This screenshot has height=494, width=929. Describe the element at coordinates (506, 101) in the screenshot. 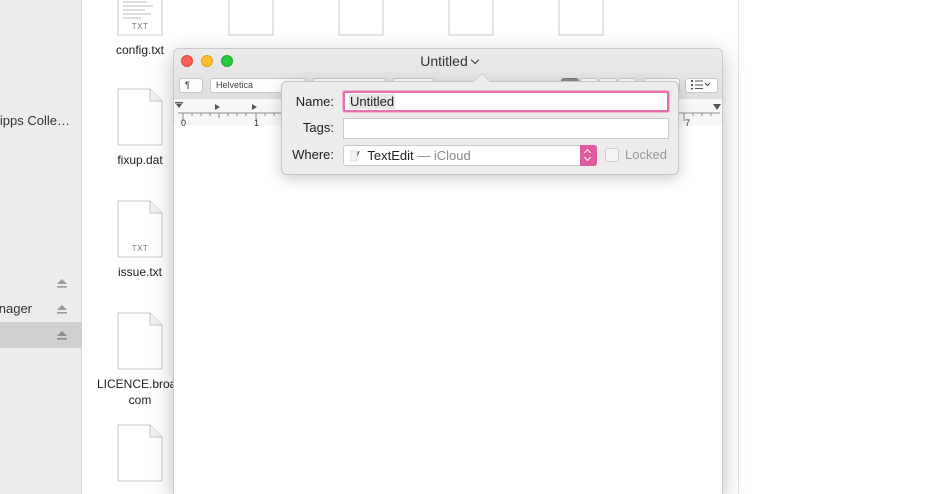

I see `name-field: Untitled` at that location.